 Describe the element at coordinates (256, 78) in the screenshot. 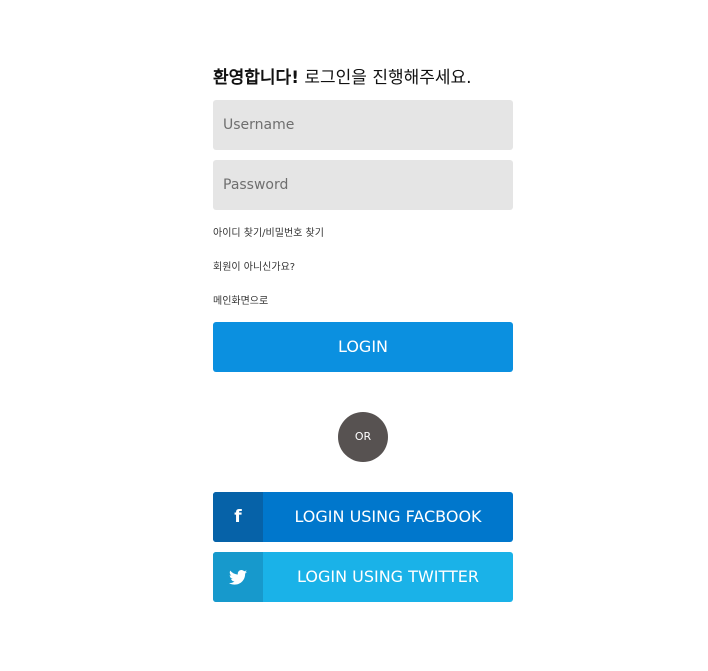

I see `welcome-text: 환영합니다!` at that location.